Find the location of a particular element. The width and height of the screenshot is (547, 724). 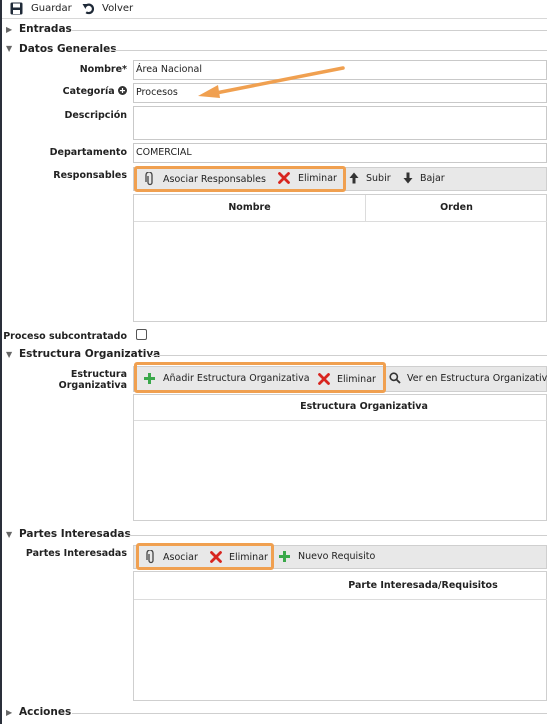

responsables-label: Responsables is located at coordinates (90, 175).